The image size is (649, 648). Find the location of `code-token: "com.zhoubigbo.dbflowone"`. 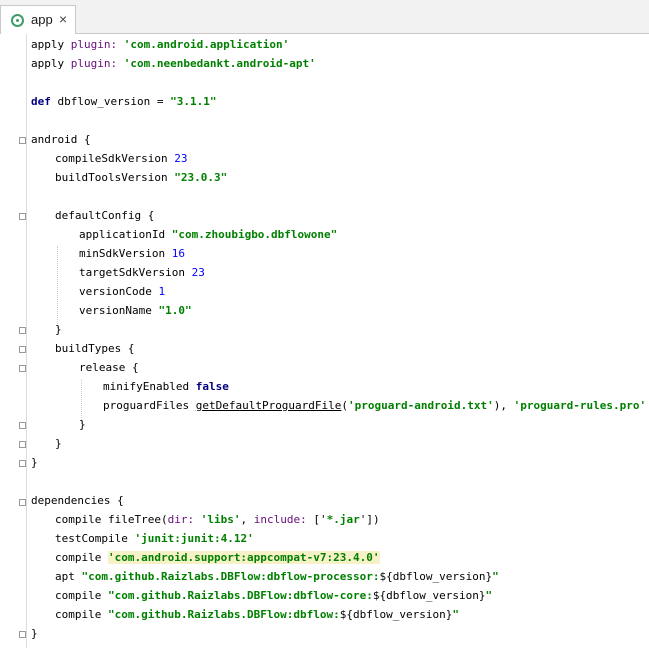

code-token: "com.zhoubigbo.dbflowone" is located at coordinates (254, 234).